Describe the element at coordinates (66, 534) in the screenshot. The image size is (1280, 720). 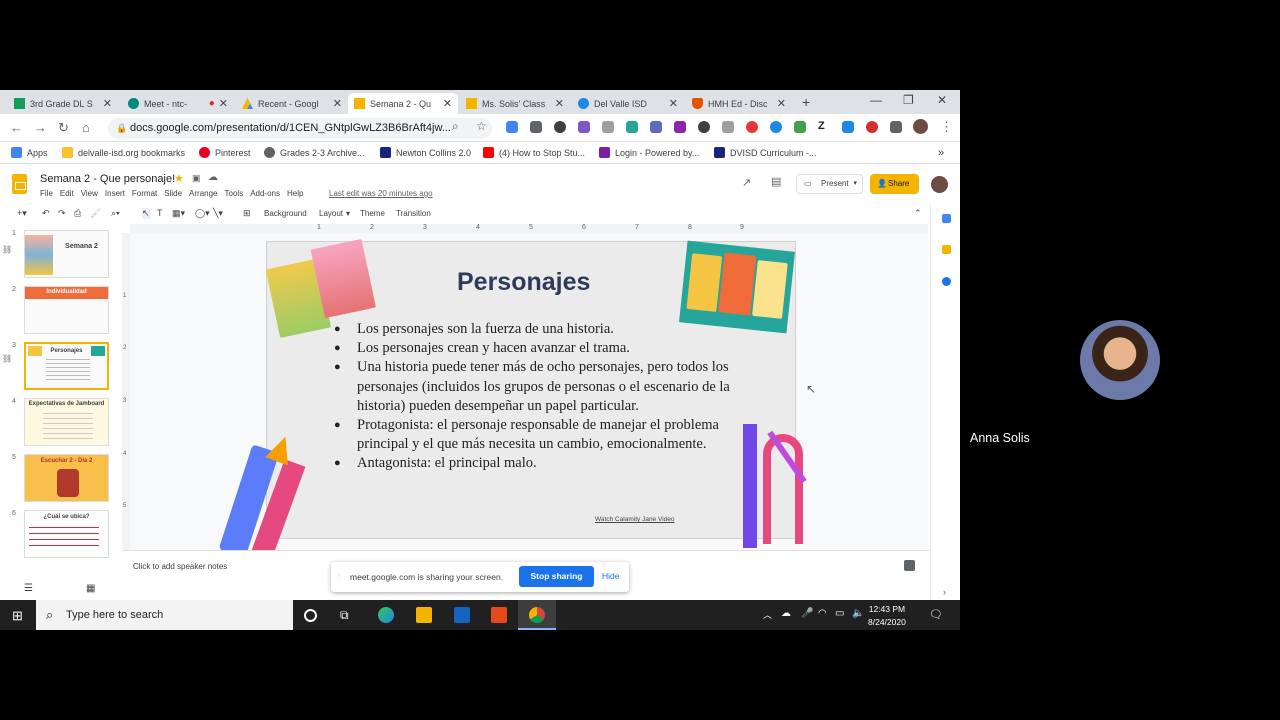
I see `slide-thumbnail: ¿Cuál se ubica?` at that location.